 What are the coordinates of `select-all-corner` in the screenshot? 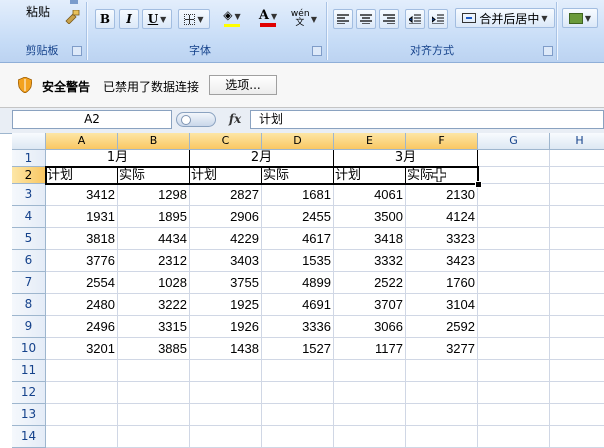 It's located at (29, 141).